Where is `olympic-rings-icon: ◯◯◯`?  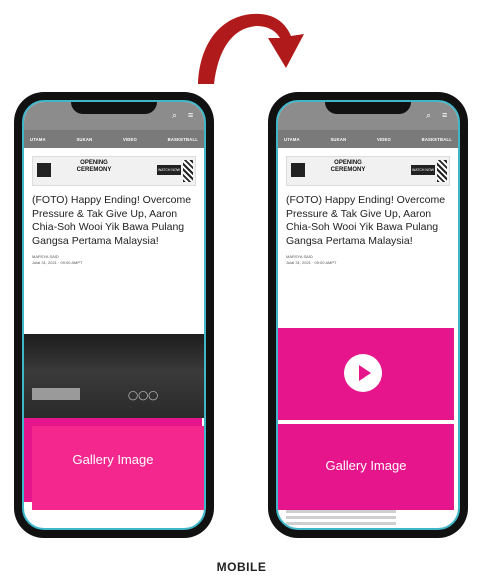 olympic-rings-icon: ◯◯◯ is located at coordinates (143, 395).